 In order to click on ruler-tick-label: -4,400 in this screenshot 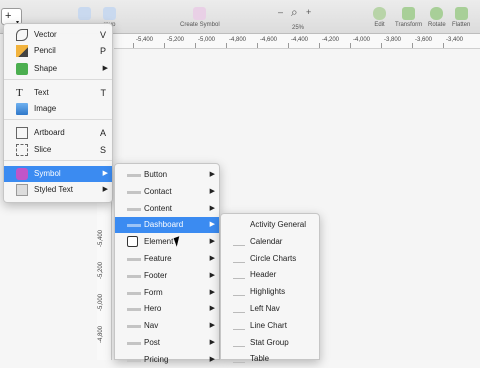, I will do `click(300, 40)`.